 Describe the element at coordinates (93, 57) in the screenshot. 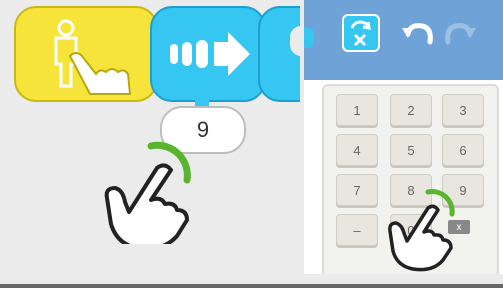

I see `touch-start-icon` at that location.